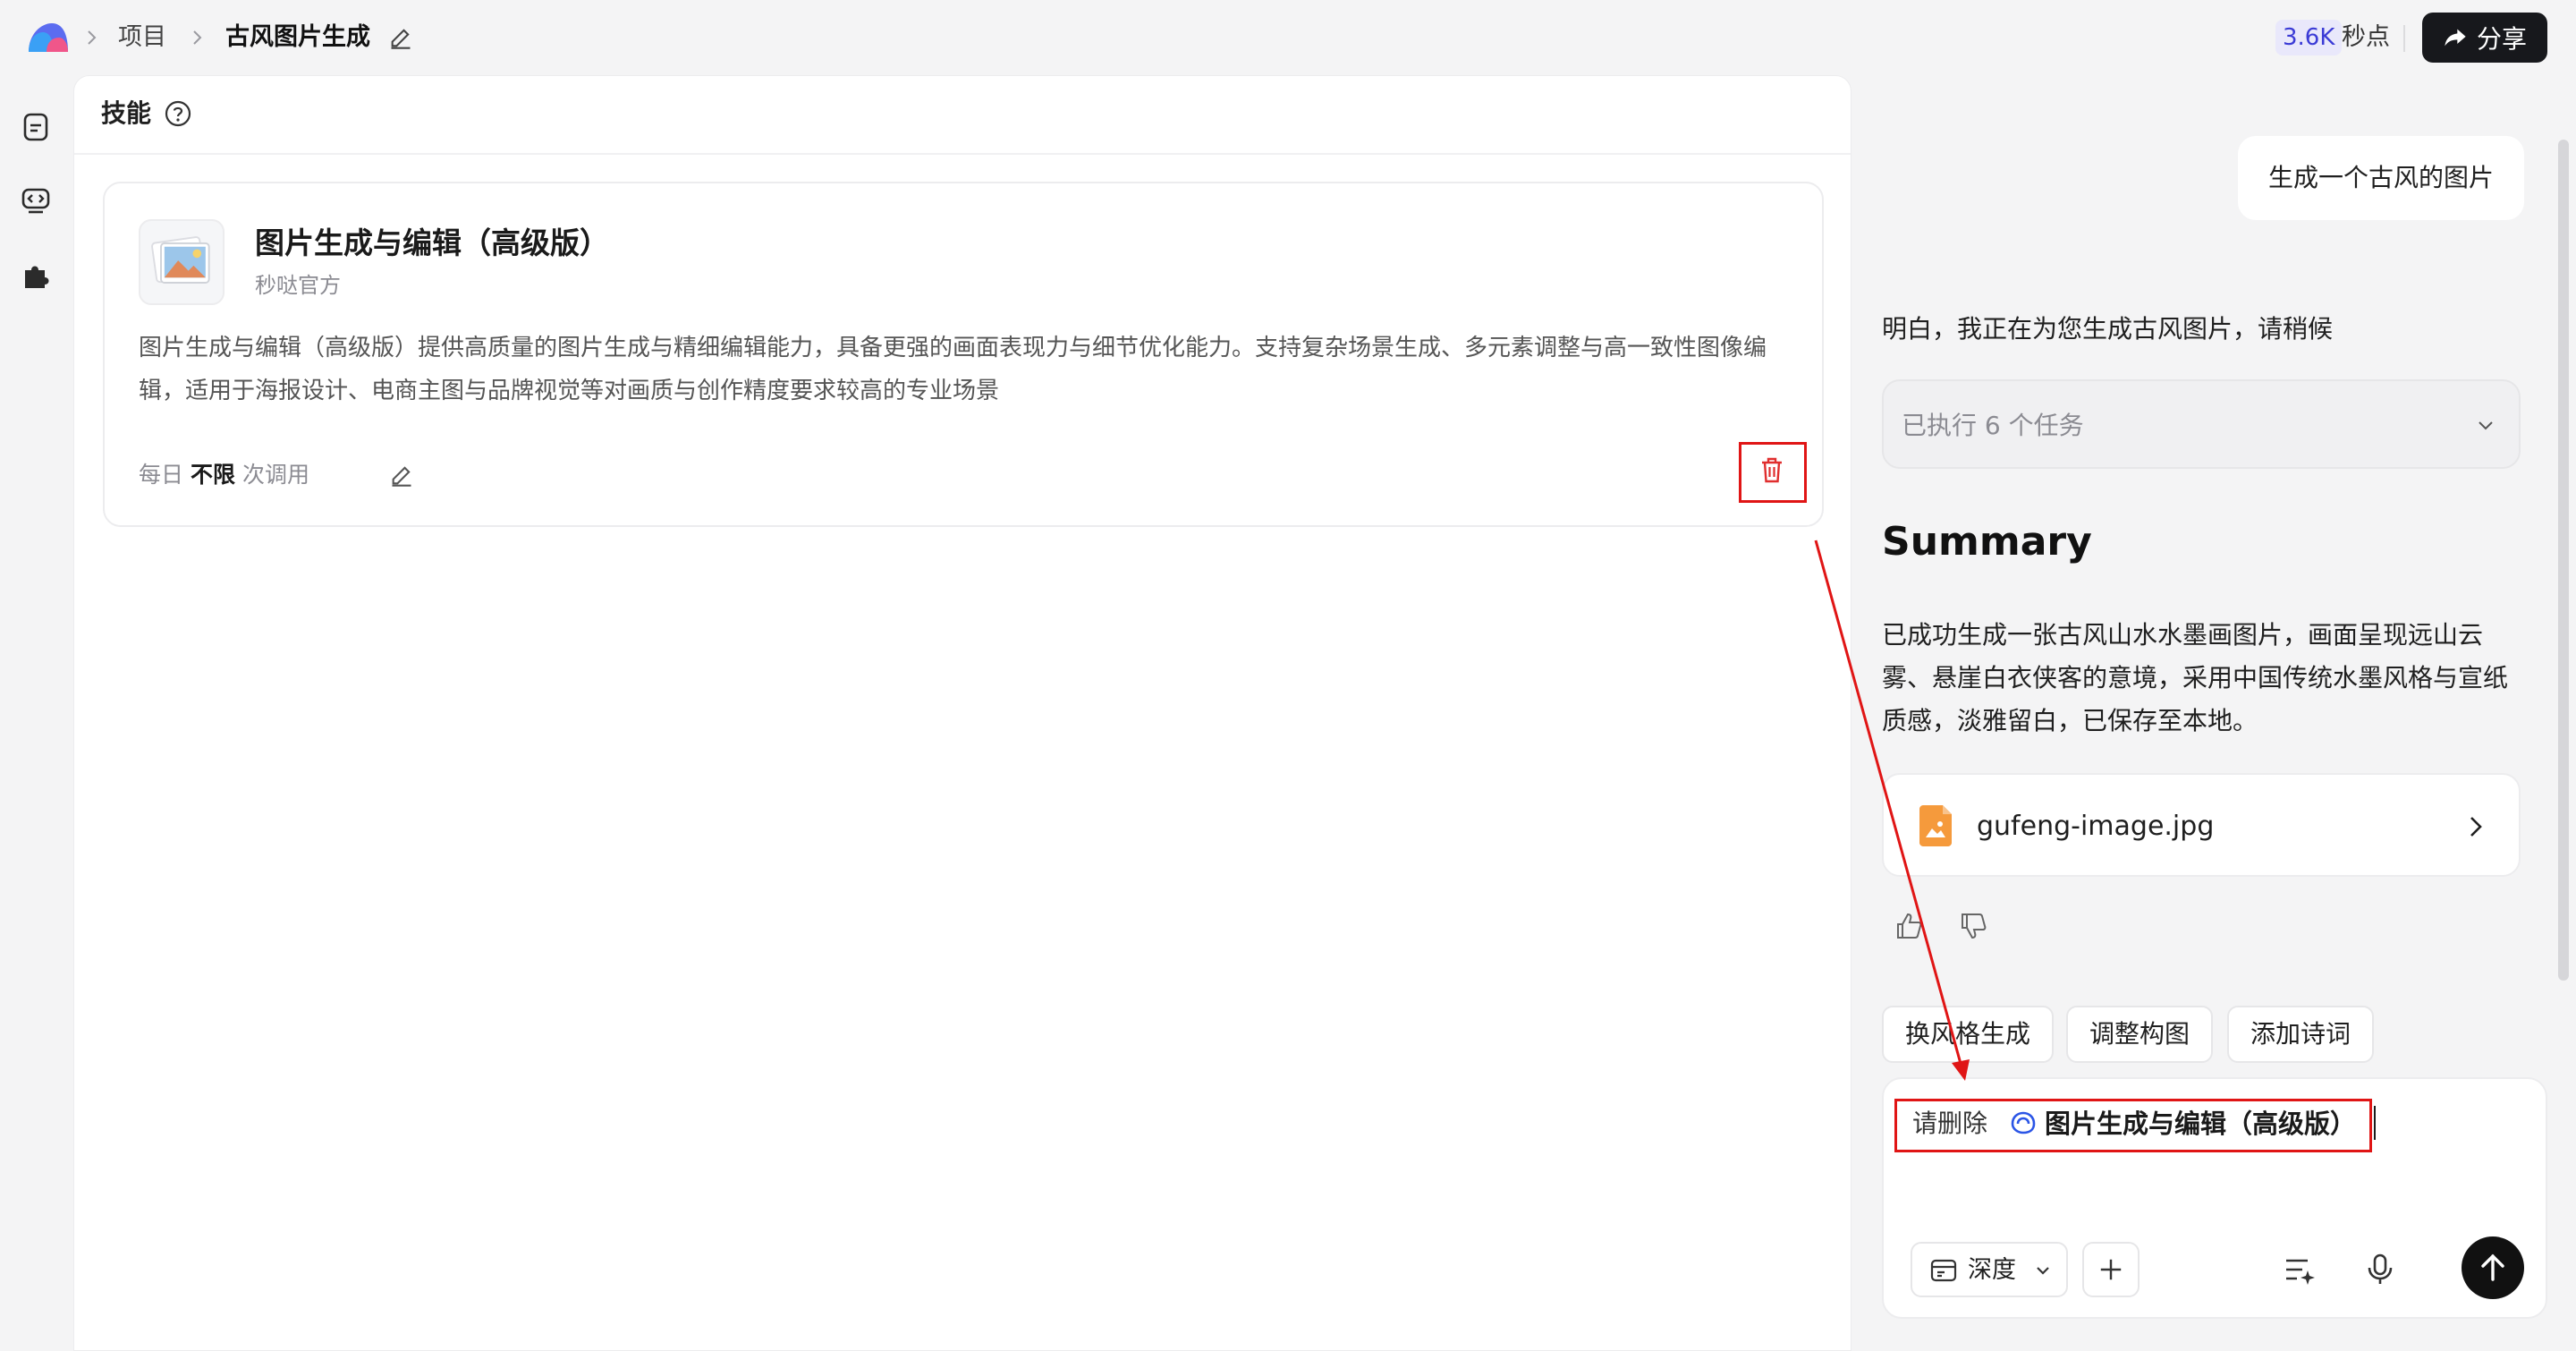 This screenshot has height=1351, width=2576. What do you see at coordinates (1288, 37) in the screenshot?
I see `top-bar: 项目 古风图片生成 3.6K 秒点 分享` at bounding box center [1288, 37].